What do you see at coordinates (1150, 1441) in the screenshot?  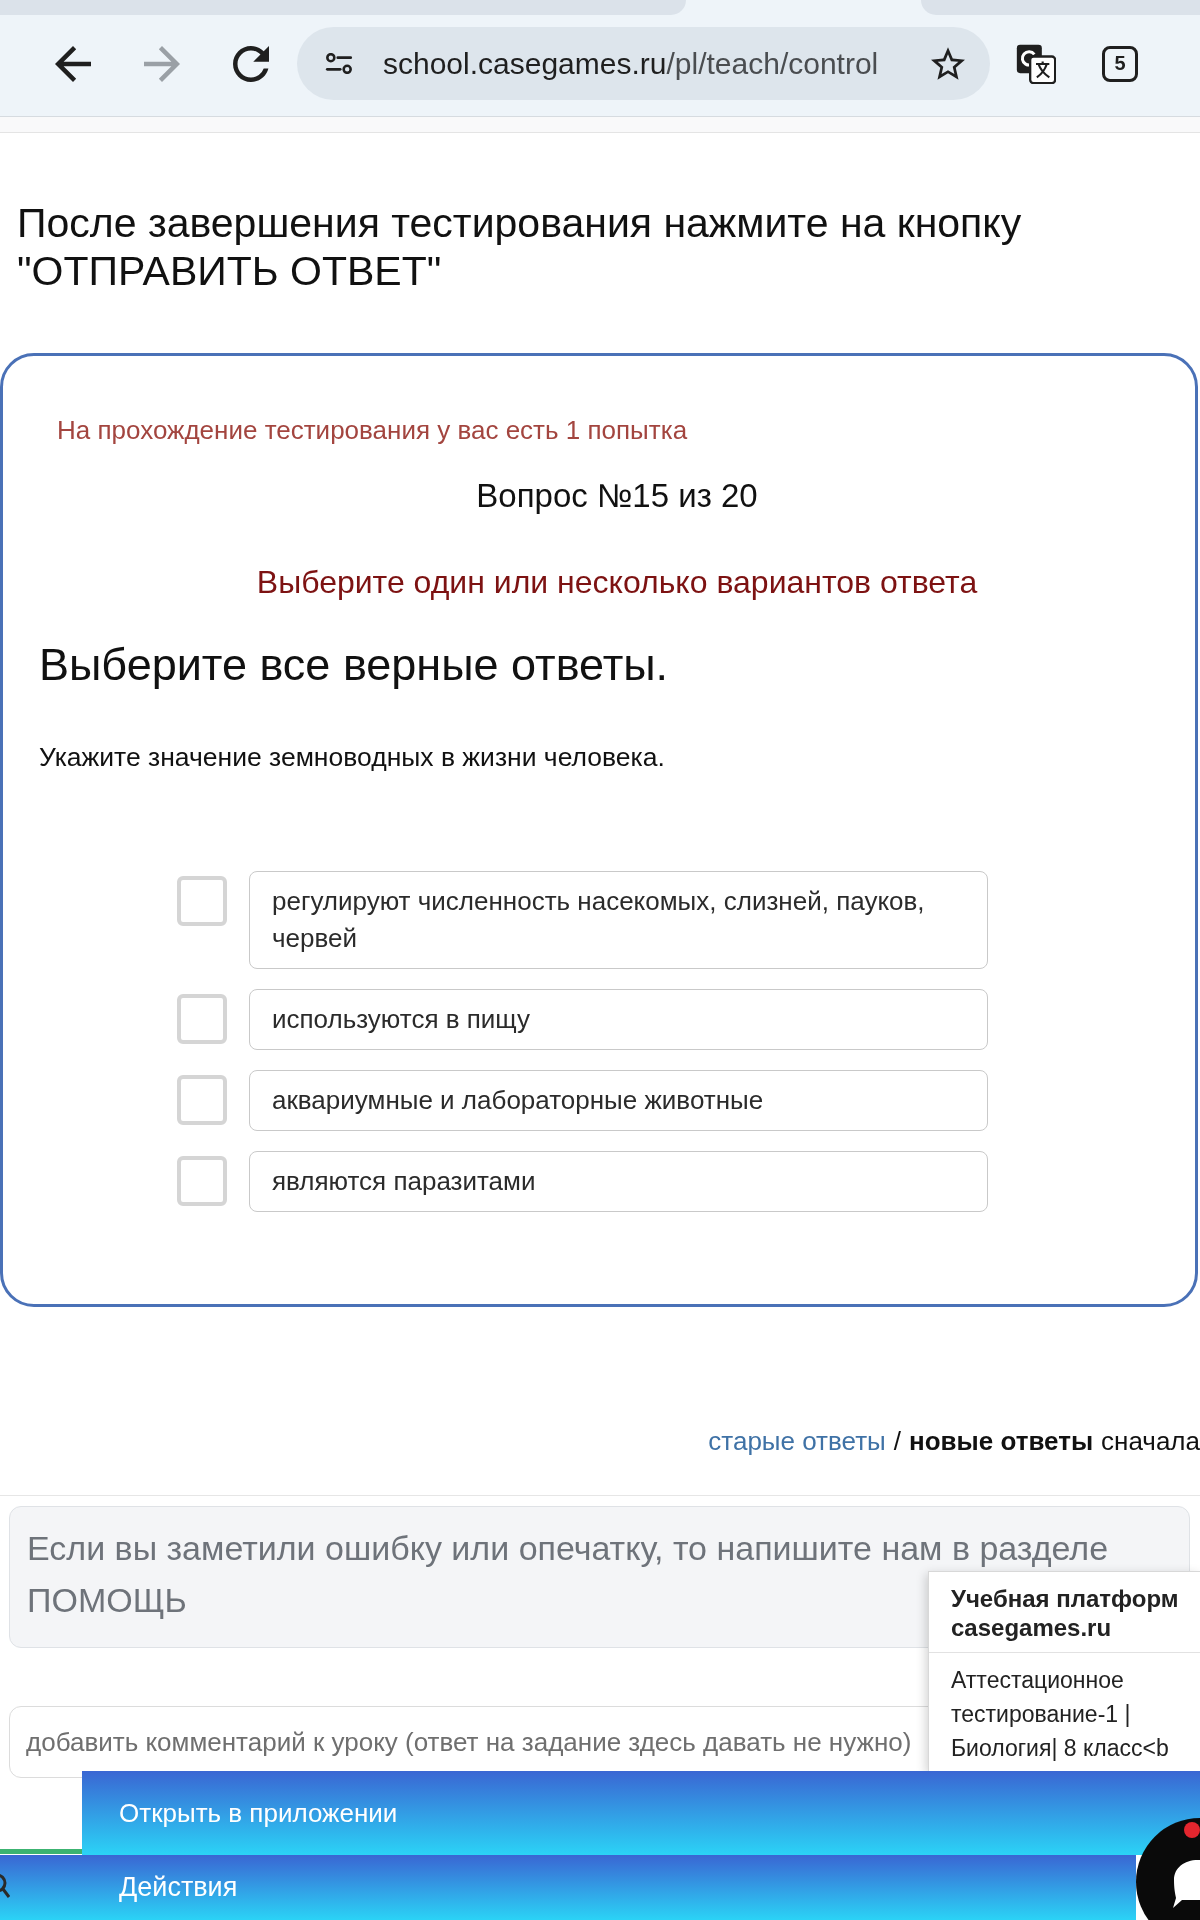 I see `sort-suffix-text: сначала` at bounding box center [1150, 1441].